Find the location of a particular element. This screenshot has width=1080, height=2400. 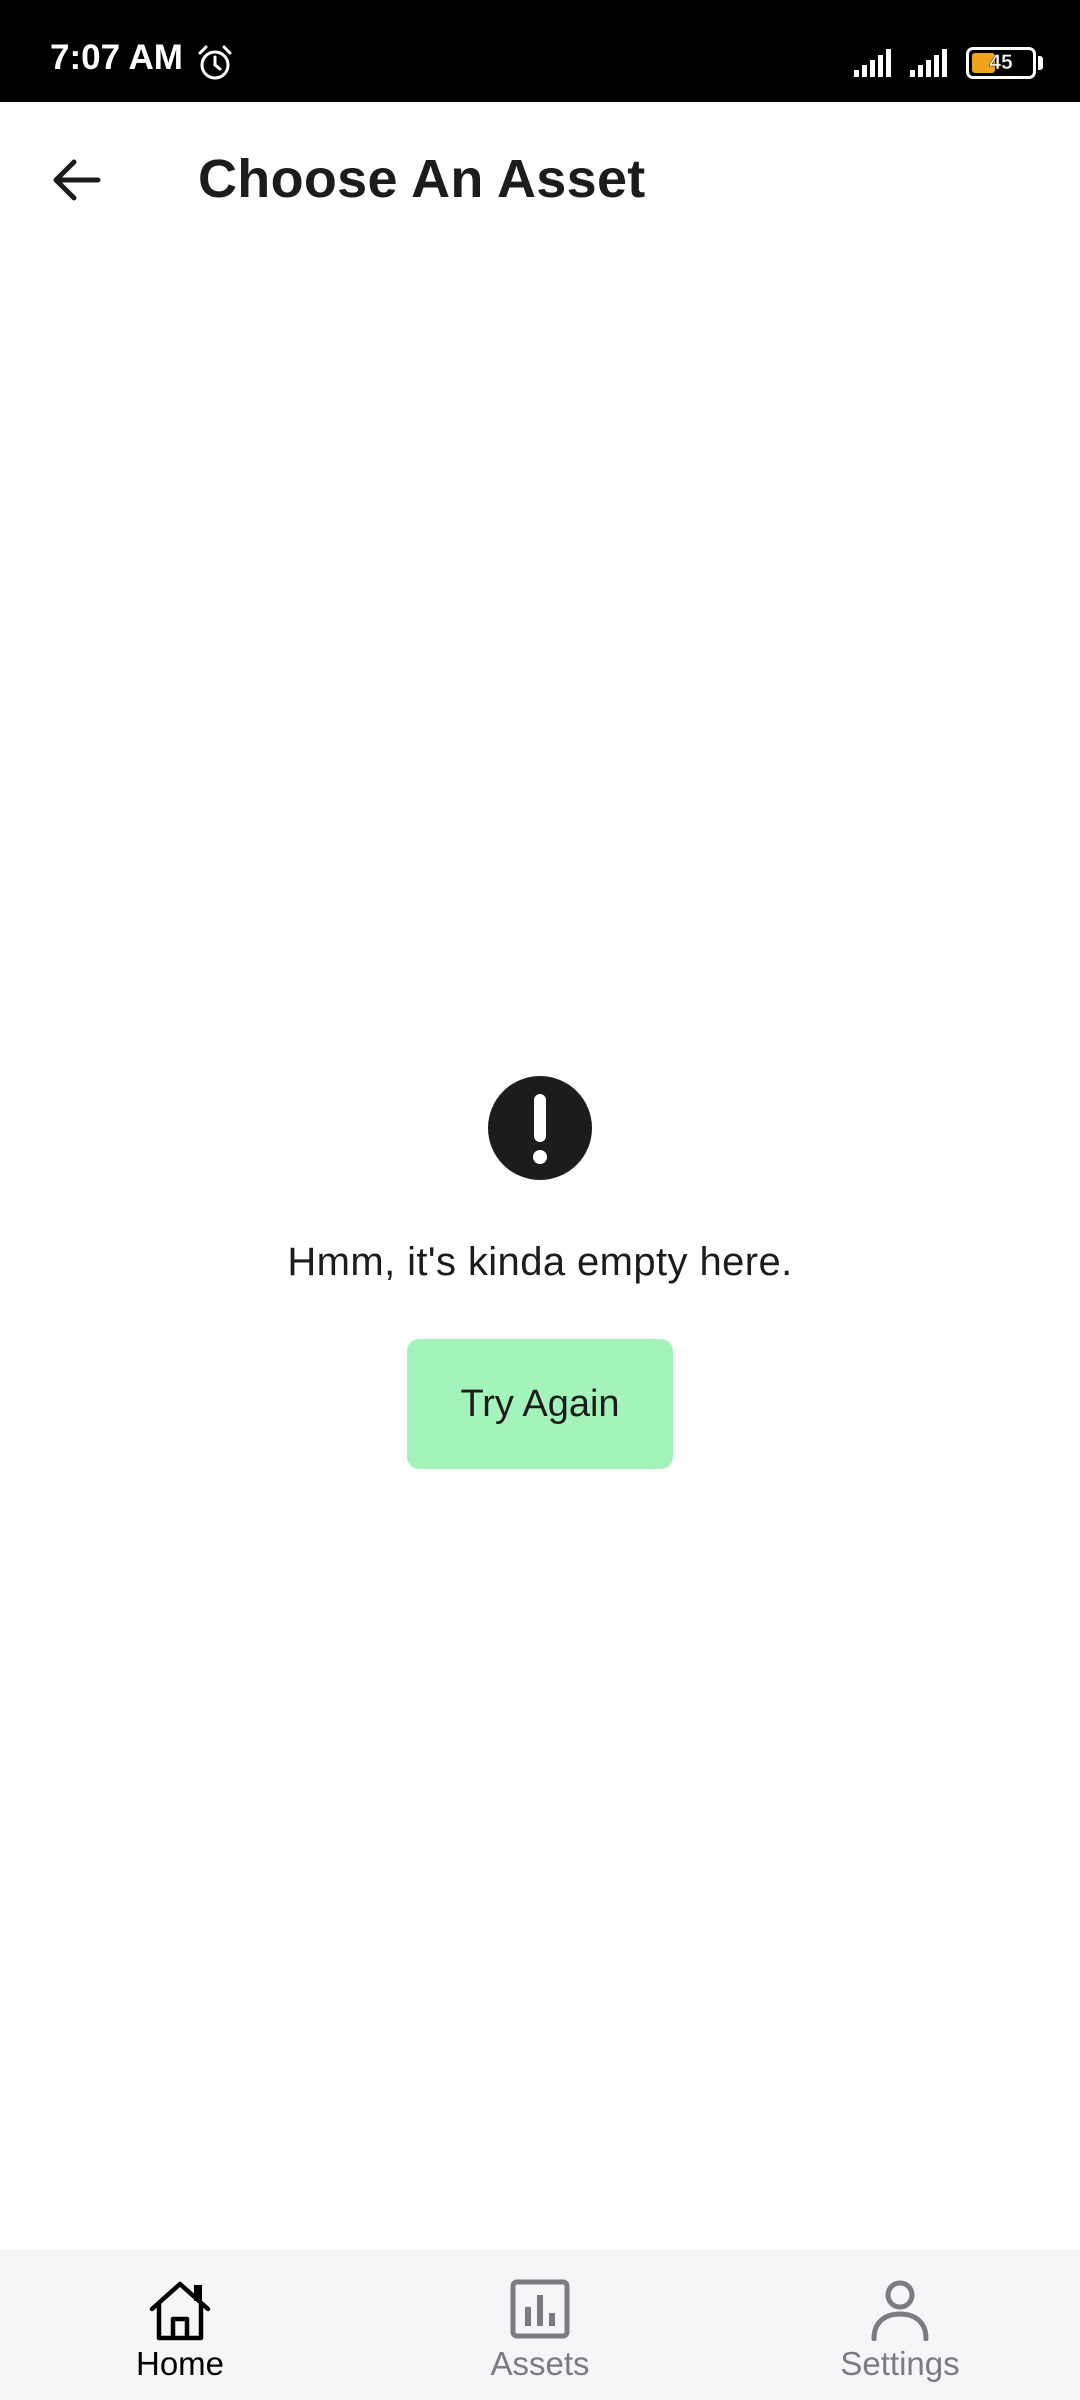

nav-item-assets: Assets is located at coordinates (540, 2325).